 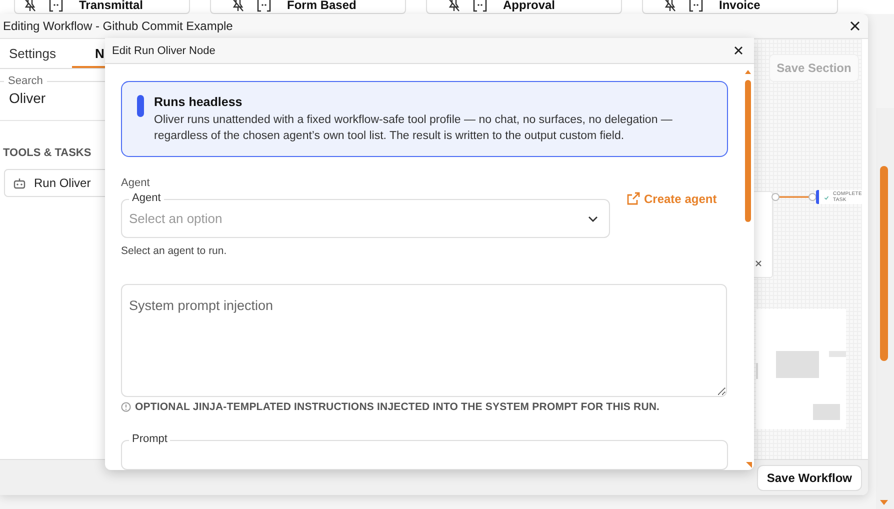 I want to click on field-label: Search, so click(x=25, y=81).